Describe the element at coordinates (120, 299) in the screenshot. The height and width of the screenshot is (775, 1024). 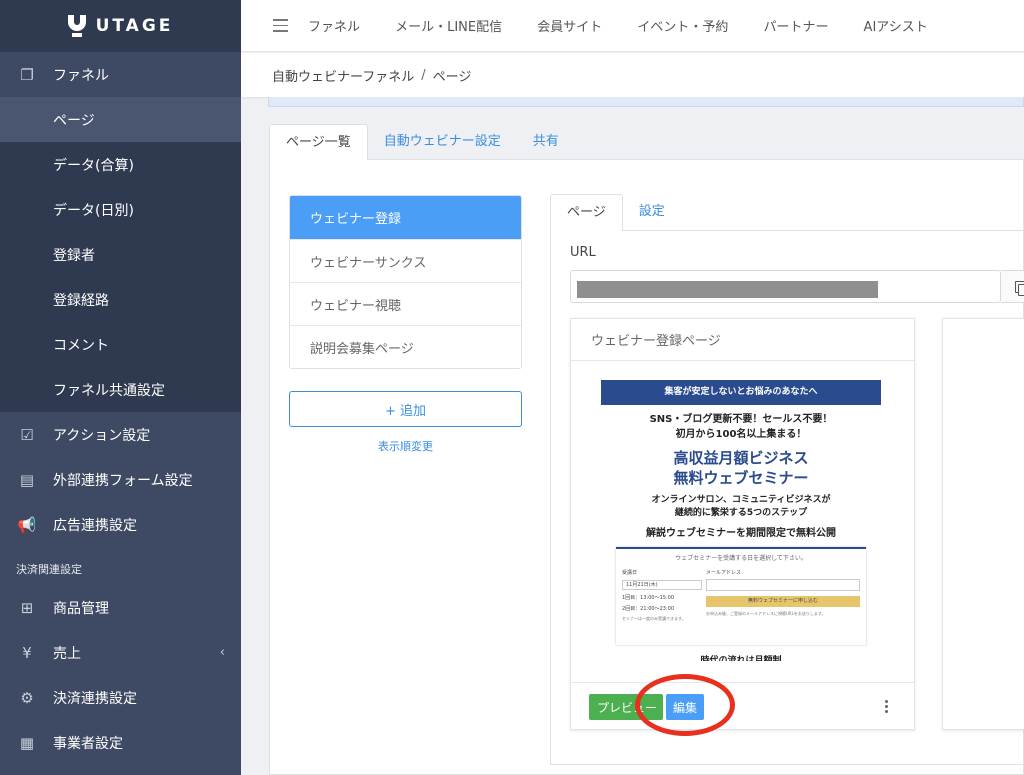
I see `sidebar-item-registration-route: 登録経路` at that location.